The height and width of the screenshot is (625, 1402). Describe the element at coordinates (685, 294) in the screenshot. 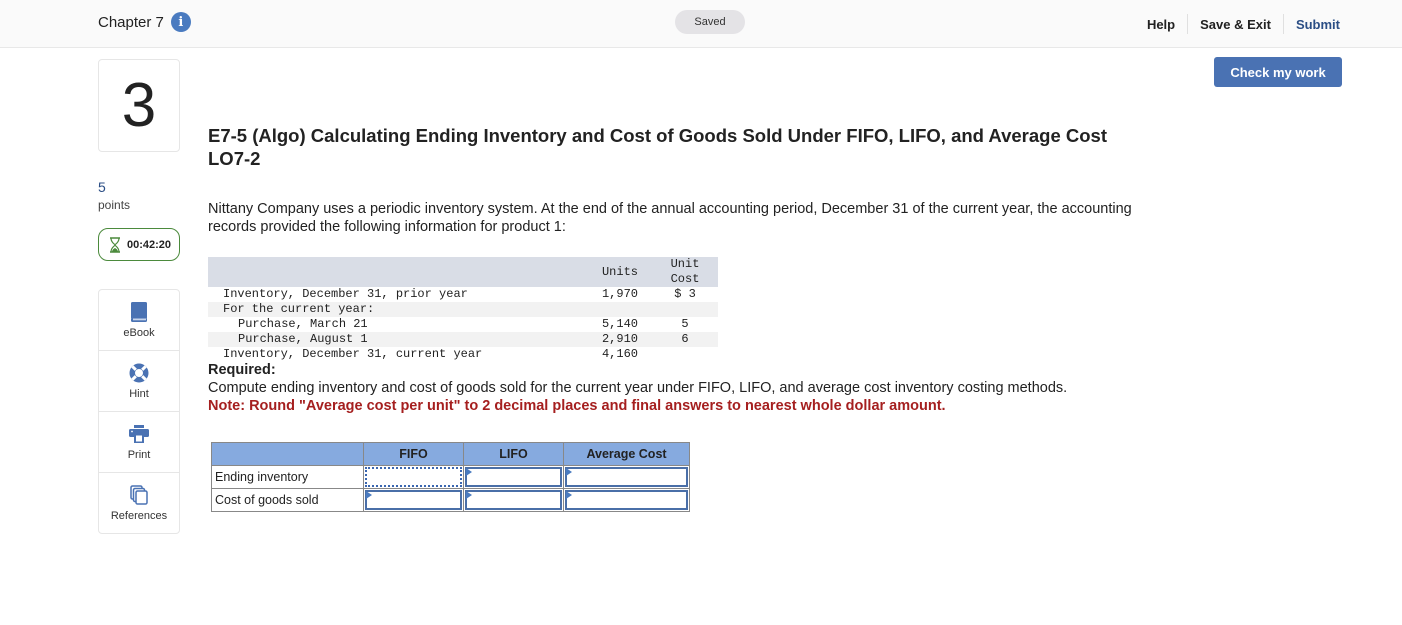

I see `row-cost: $ 3` at that location.